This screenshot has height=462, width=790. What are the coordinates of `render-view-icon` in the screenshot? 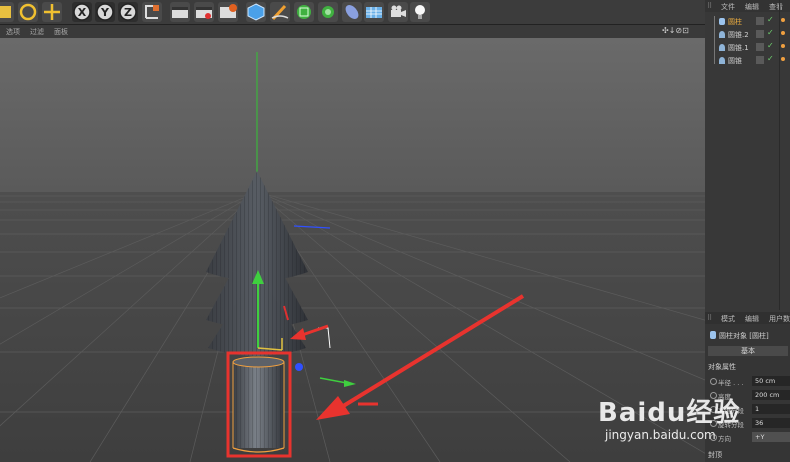 It's located at (180, 12).